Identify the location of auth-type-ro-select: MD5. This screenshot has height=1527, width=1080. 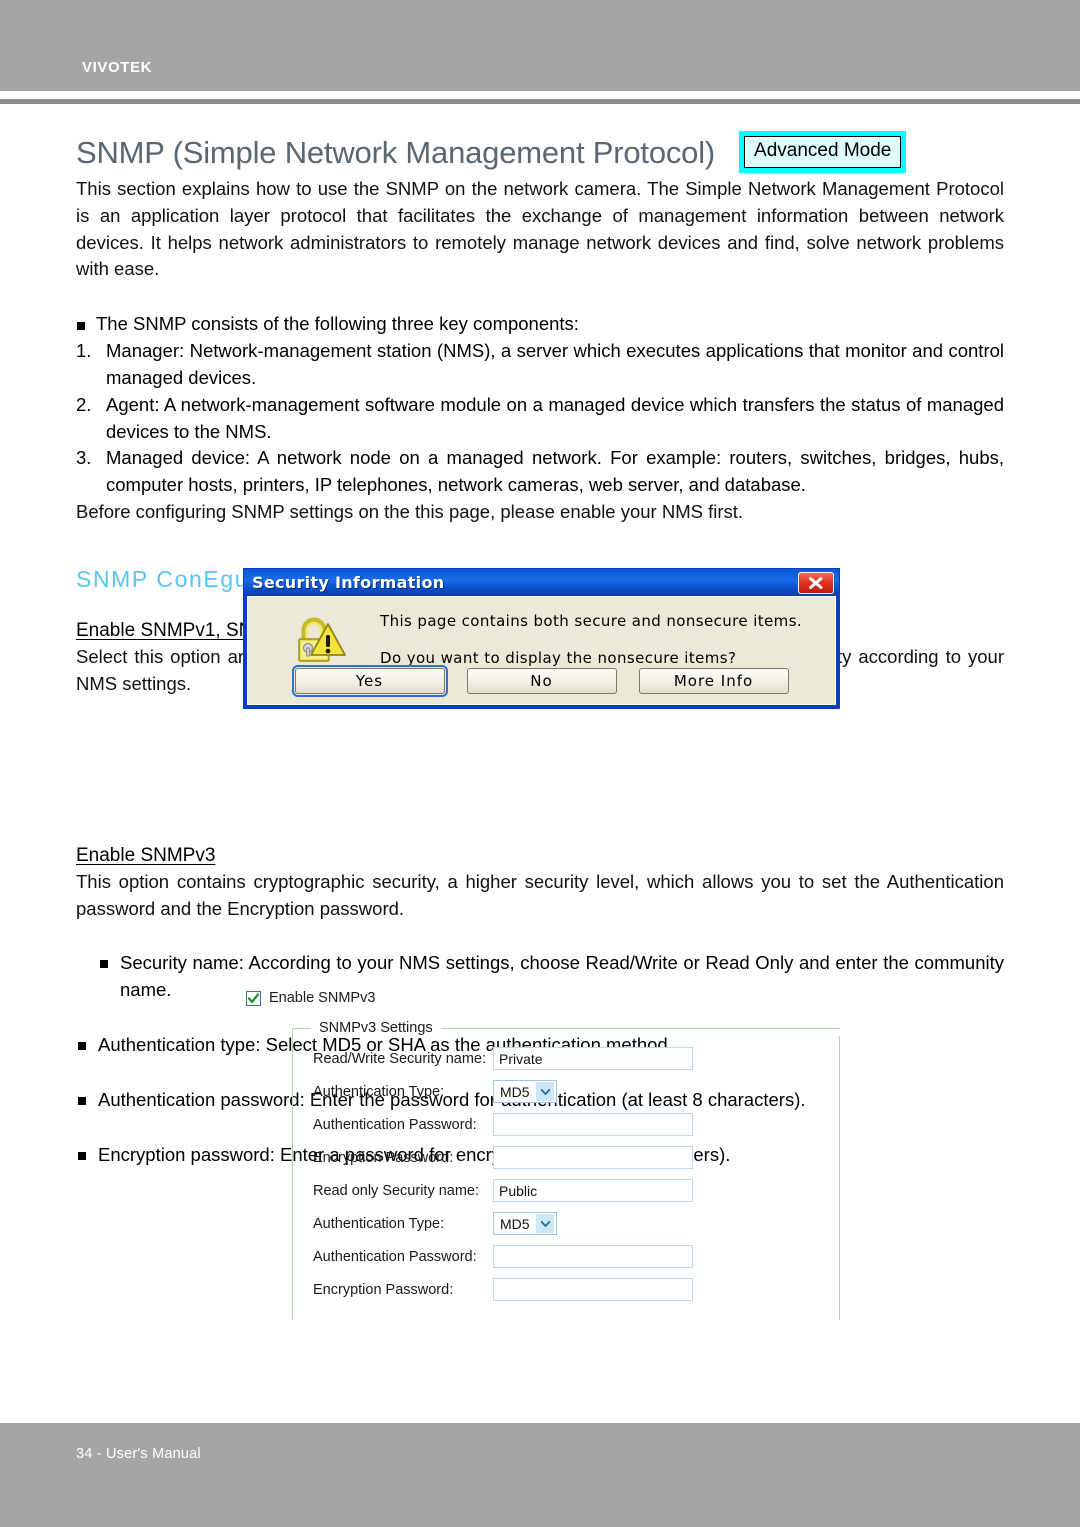
(525, 1223).